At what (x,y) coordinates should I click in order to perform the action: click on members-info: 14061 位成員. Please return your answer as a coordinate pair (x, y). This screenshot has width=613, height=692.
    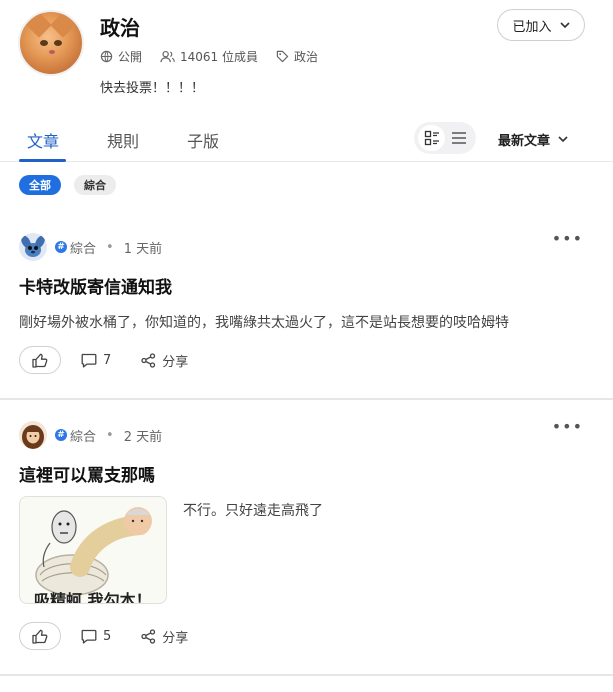
    Looking at the image, I should click on (209, 56).